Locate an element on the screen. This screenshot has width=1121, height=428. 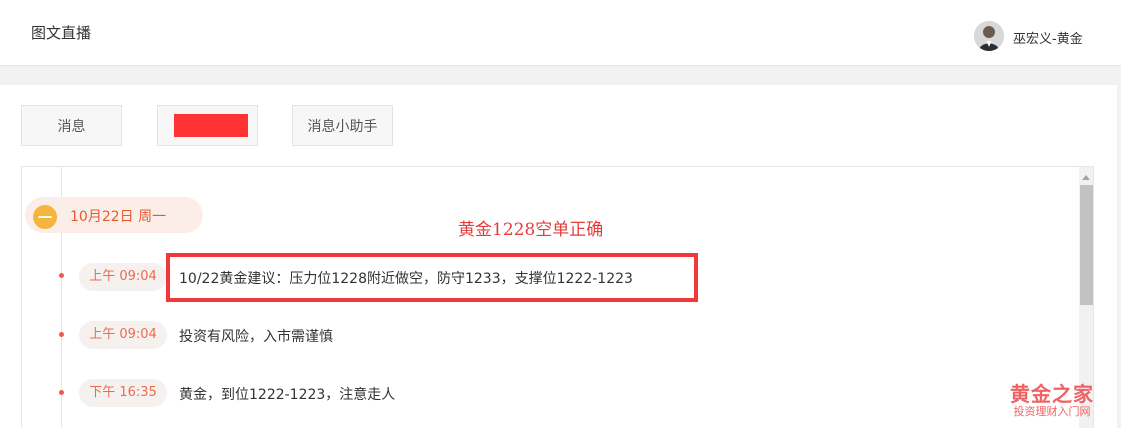
message-text: 黄金，到位1222-1223，注意走人 is located at coordinates (287, 395).